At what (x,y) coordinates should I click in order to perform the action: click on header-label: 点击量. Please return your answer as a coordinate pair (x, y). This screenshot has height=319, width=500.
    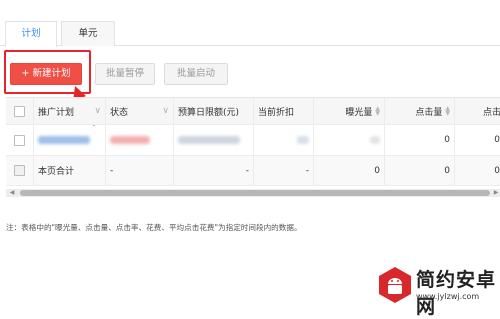
    Looking at the image, I should click on (429, 112).